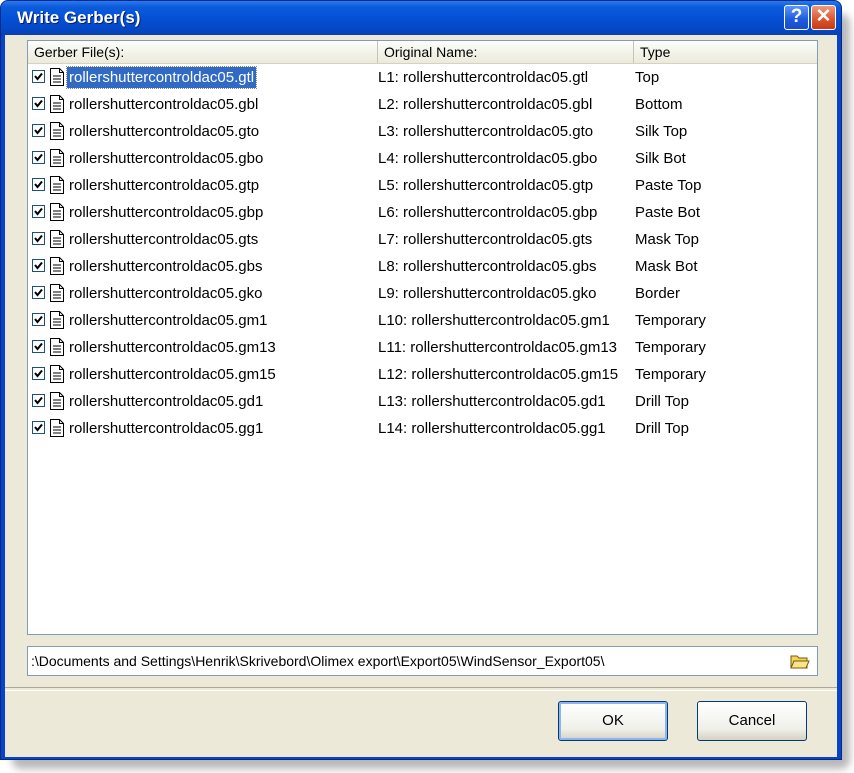 The image size is (854, 773). I want to click on column-header-gerber-files: Gerber File(s):, so click(203, 52).